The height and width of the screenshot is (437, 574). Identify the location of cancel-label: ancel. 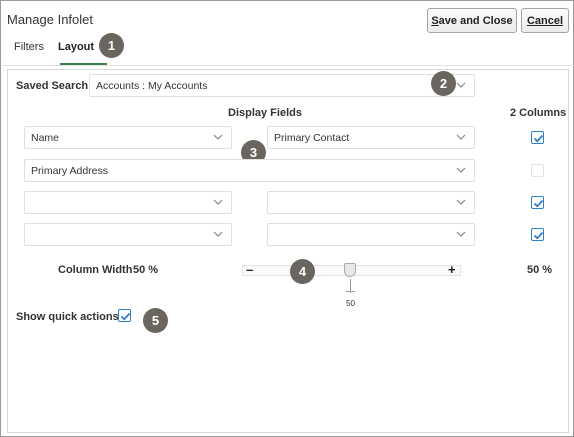
(549, 20).